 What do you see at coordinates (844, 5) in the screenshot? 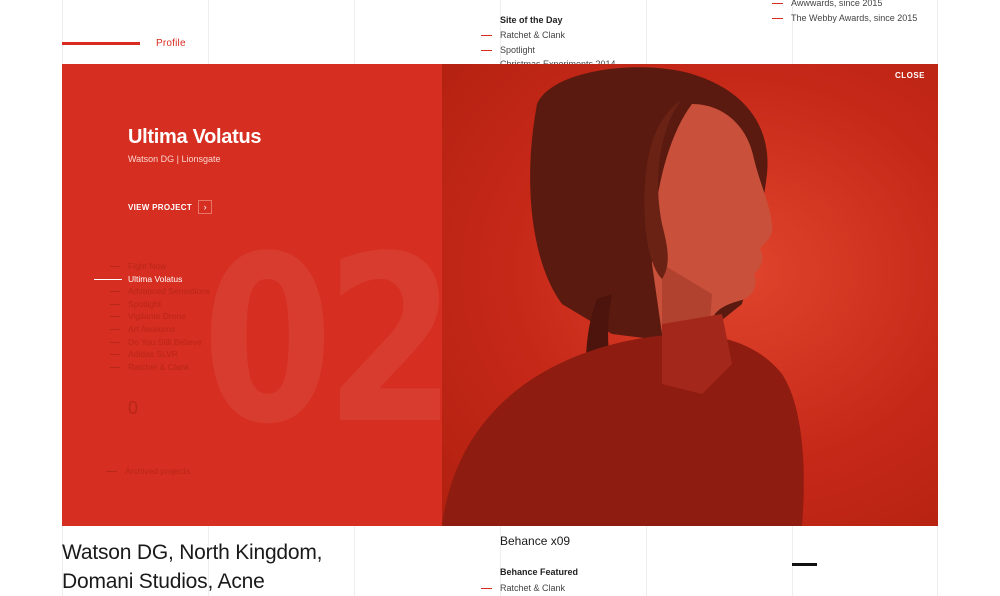
I see `list-item: Awwwards, since 2015` at bounding box center [844, 5].